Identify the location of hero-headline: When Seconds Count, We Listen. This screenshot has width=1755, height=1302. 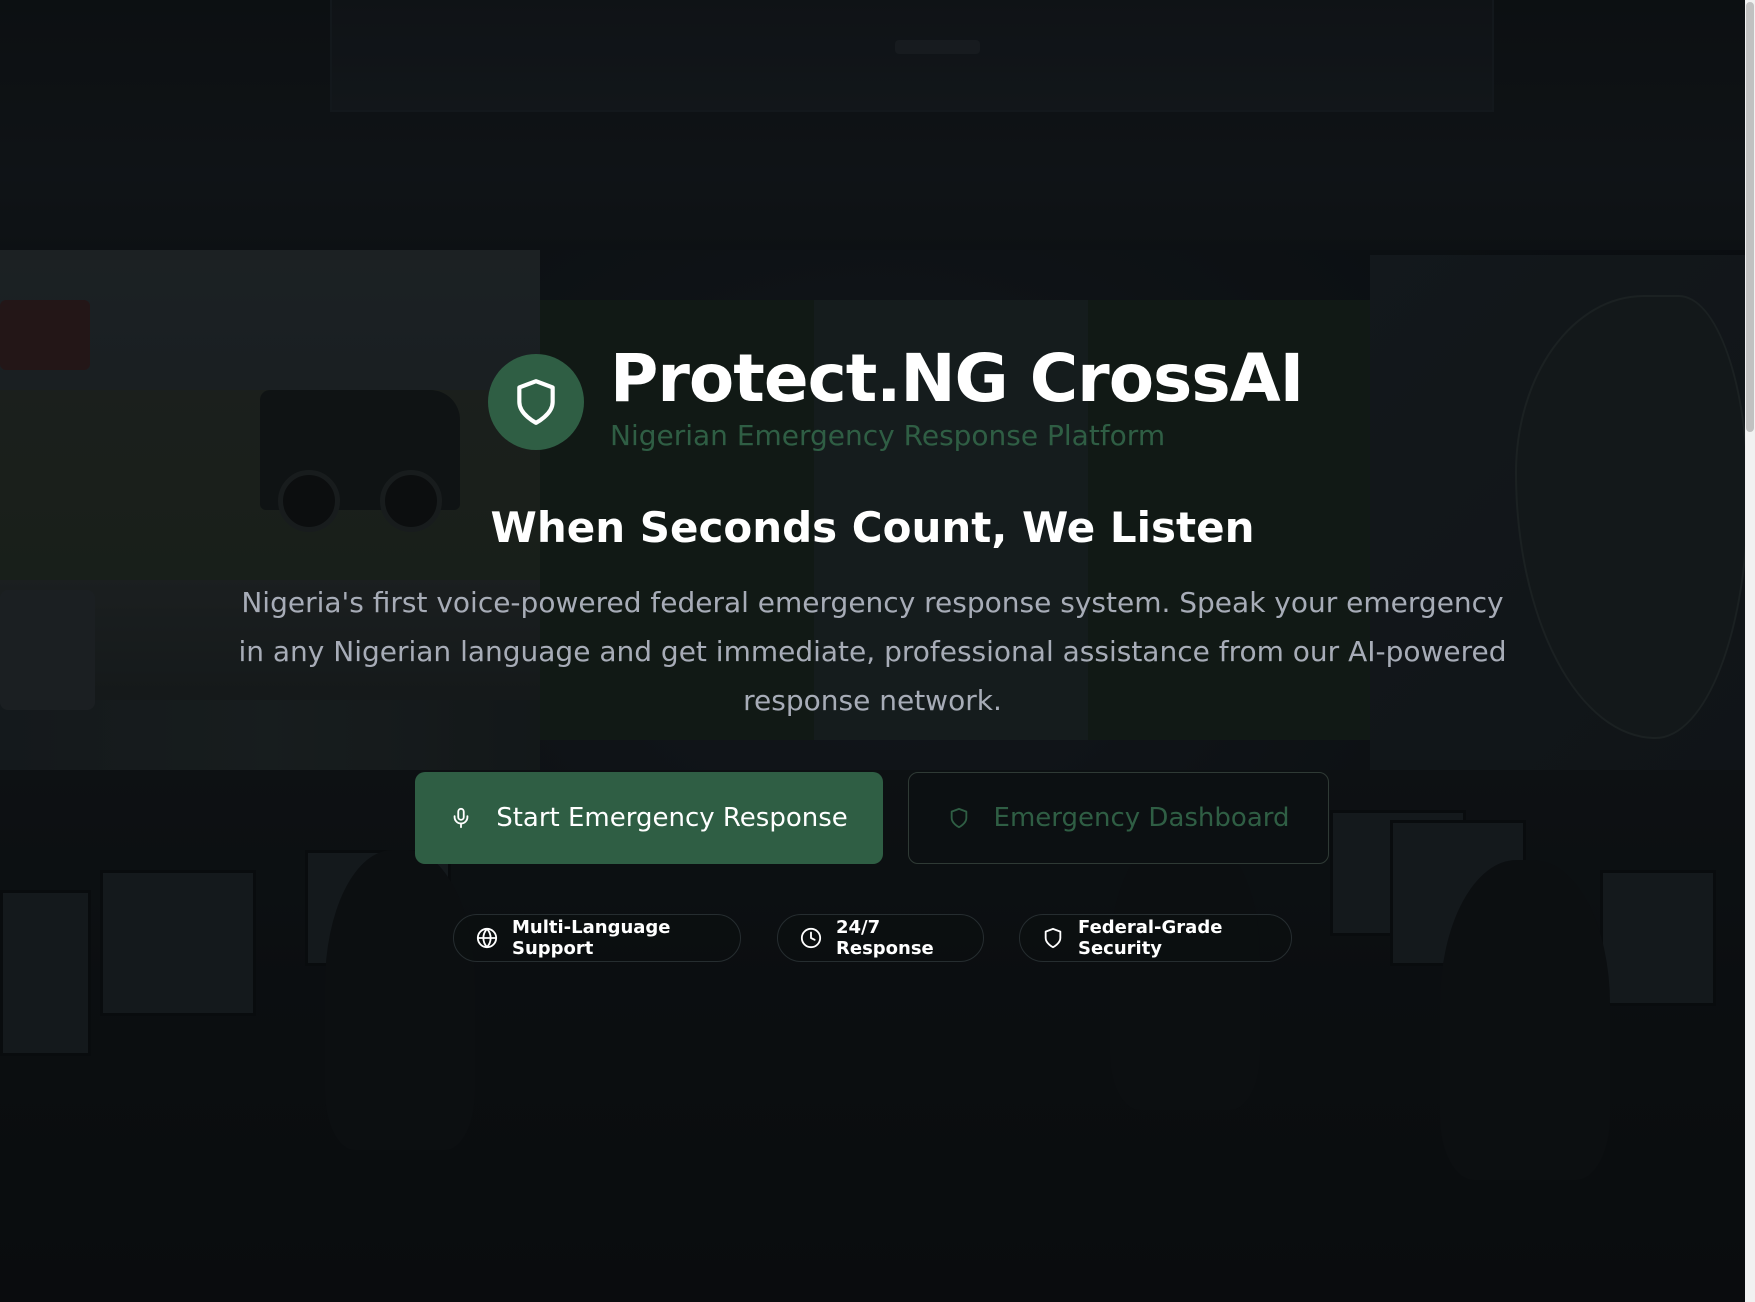
(872, 527).